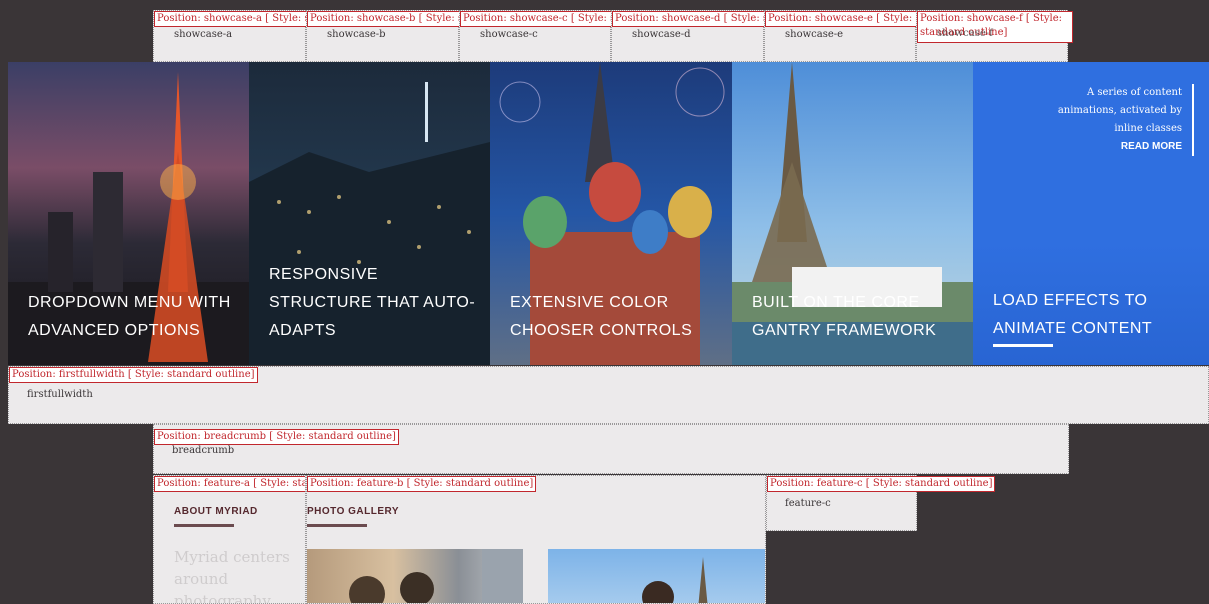 This screenshot has height=604, width=1209. What do you see at coordinates (369, 213) in the screenshot?
I see `tile-seoul: RESPONSIVE STRUCTURE THAT AUTO-ADAPTS` at bounding box center [369, 213].